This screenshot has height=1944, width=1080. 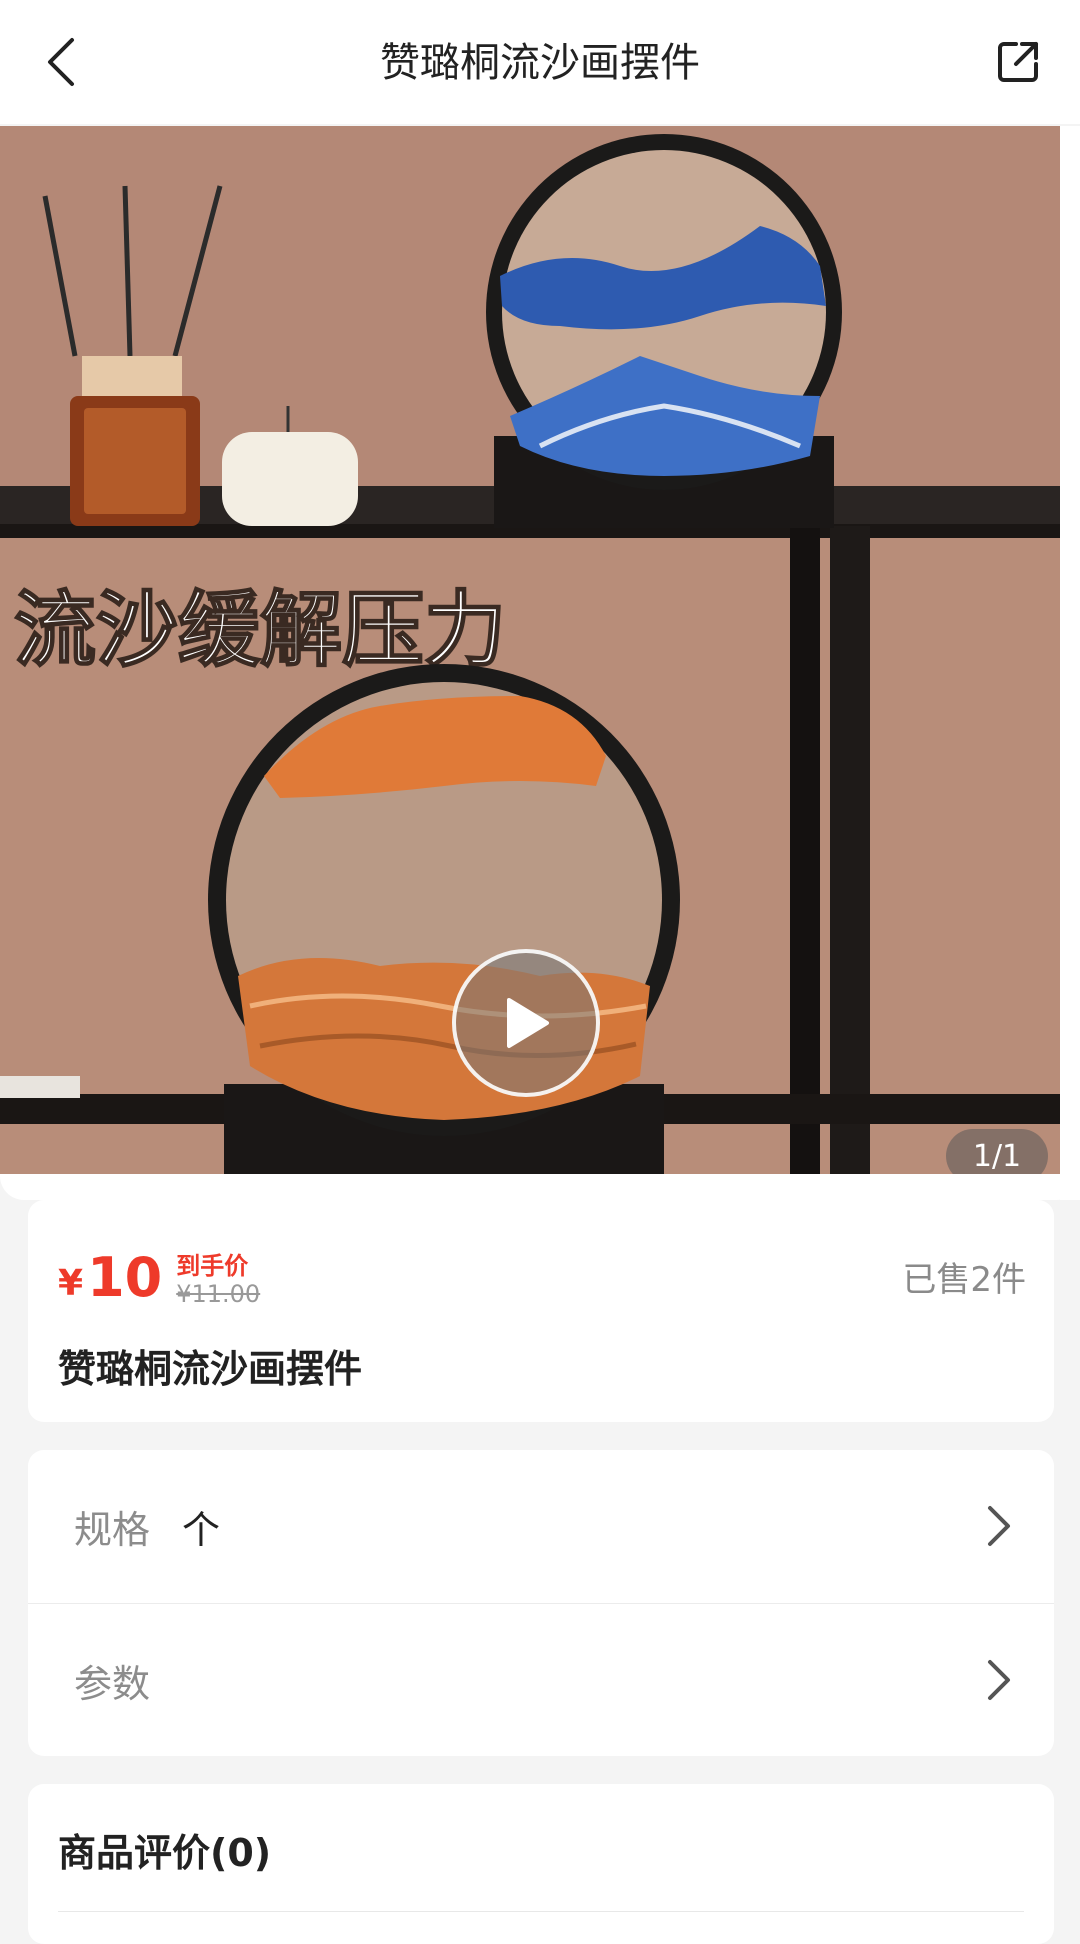 I want to click on spec-value: 个, so click(x=201, y=1529).